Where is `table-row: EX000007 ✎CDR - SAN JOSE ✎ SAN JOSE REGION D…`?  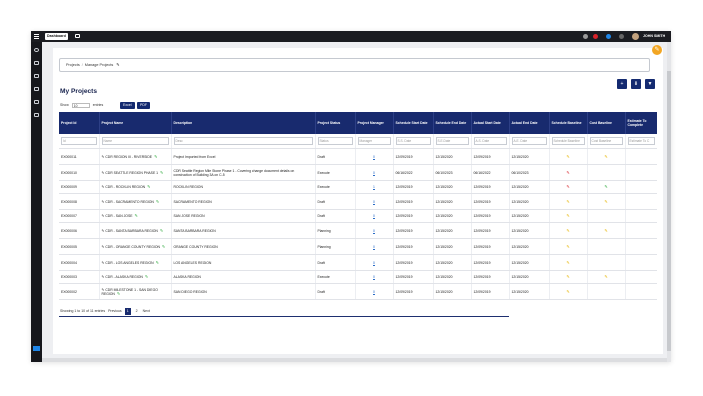
table-row: EX000007 ✎CDR - SAN JOSE ✎ SAN JOSE REGION D… is located at coordinates (358, 216).